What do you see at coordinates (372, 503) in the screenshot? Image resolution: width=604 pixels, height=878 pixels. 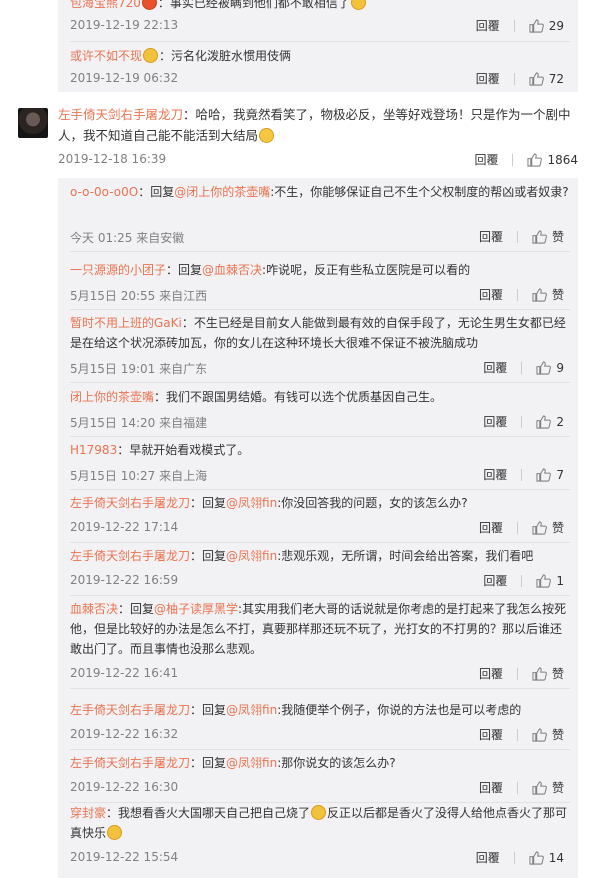 I see `comment-text: :你没回答我的问题，女的该怎么办?` at bounding box center [372, 503].